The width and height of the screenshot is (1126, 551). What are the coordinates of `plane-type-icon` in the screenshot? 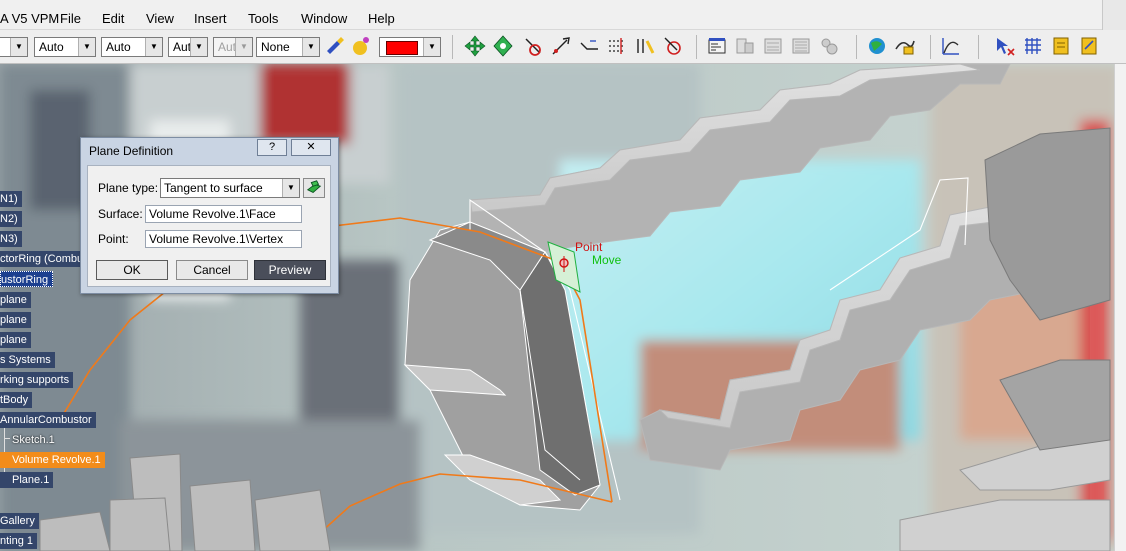 It's located at (314, 188).